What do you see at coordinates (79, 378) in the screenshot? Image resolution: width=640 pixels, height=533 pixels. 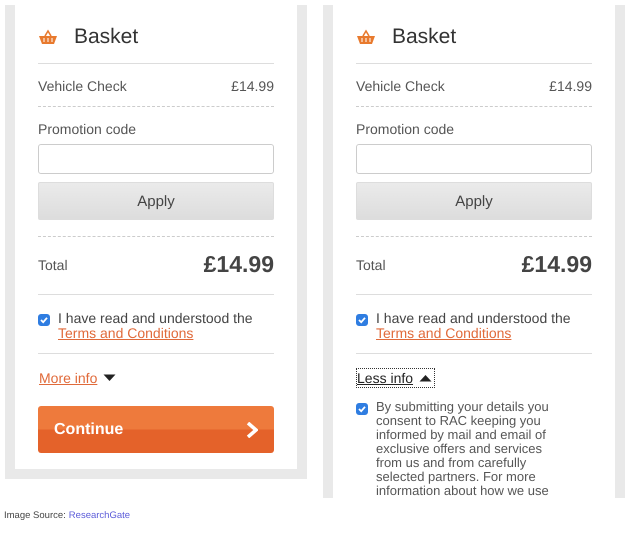 I see `info-toggle: More info` at bounding box center [79, 378].